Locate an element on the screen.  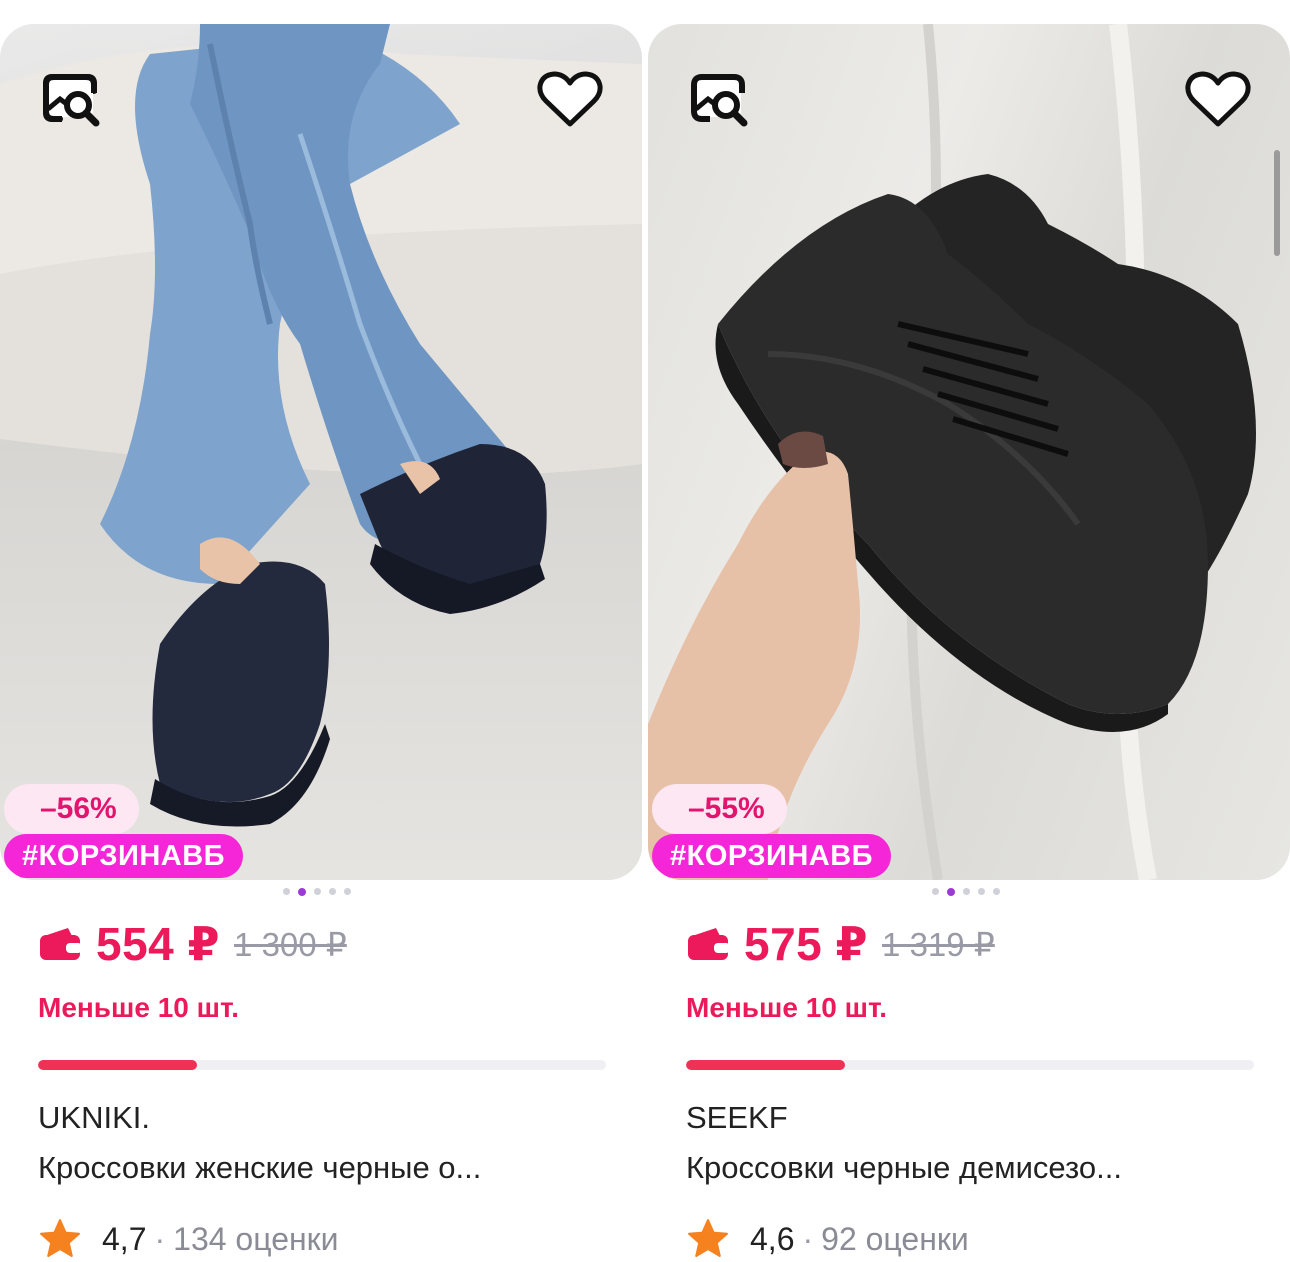
old-price: 1 300 ₽ is located at coordinates (290, 944).